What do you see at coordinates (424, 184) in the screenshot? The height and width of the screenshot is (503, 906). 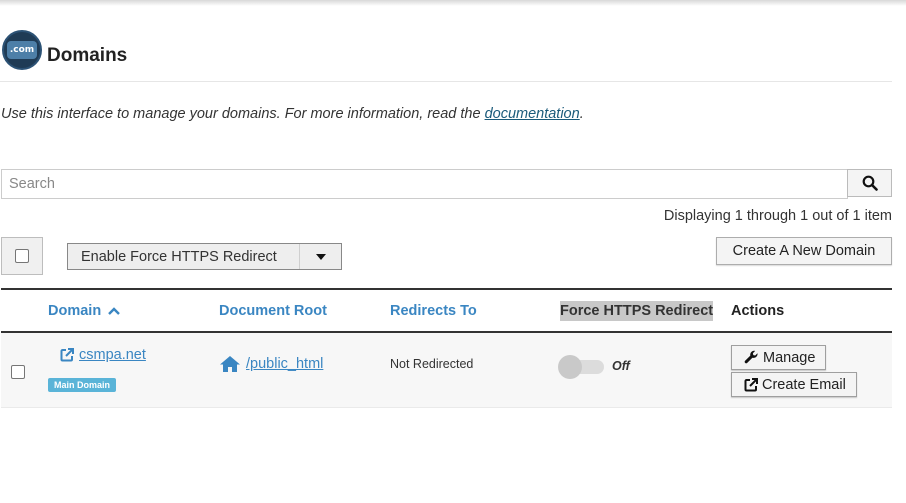 I see `search-input` at bounding box center [424, 184].